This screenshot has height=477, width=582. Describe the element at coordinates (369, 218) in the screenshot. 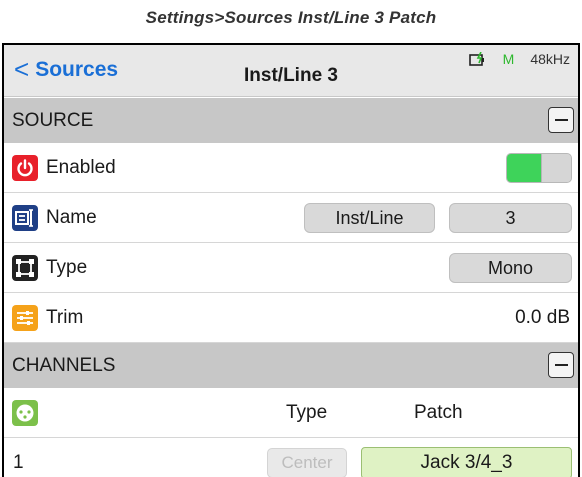

I see `name-prefix-button: Inst/Line` at that location.